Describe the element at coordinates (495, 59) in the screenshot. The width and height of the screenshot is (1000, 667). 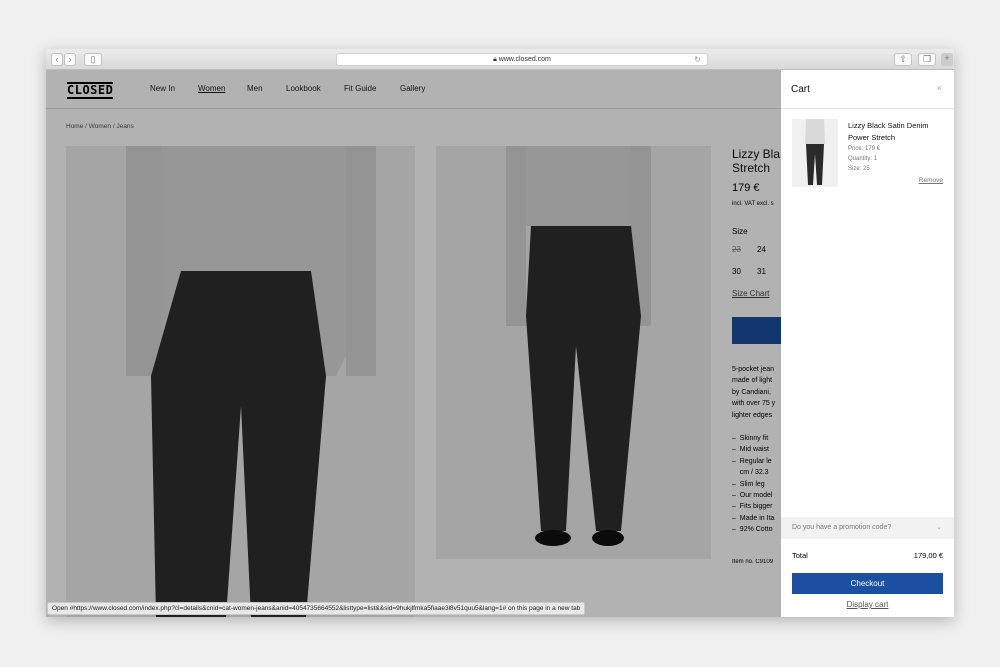
I see `lock-icon: 🔒︎` at that location.